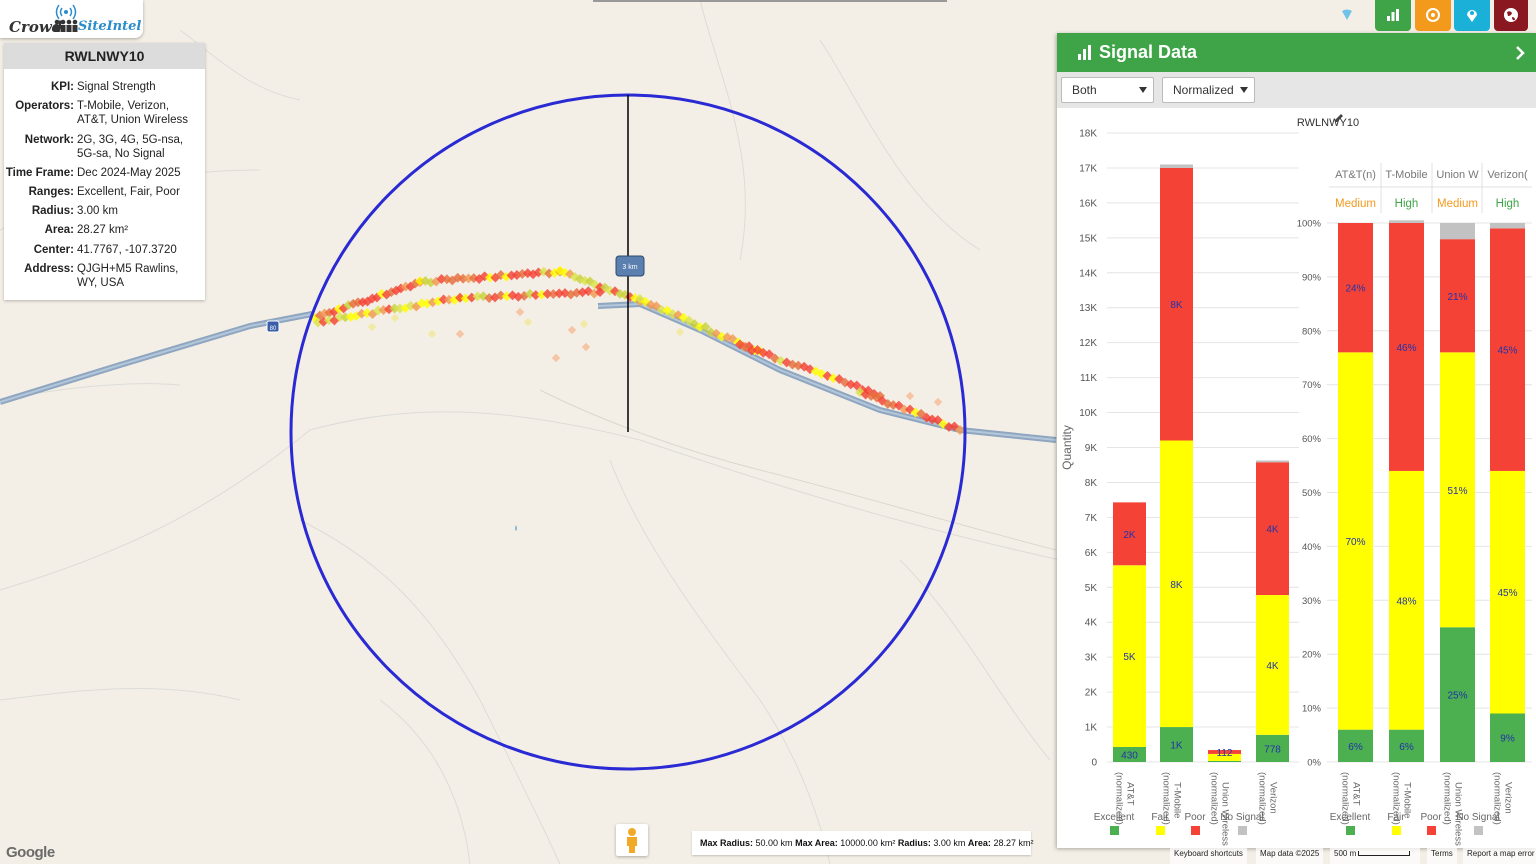 The width and height of the screenshot is (1536, 864). Describe the element at coordinates (1091, 483) in the screenshot. I see `chart1-y-tick: 8K` at that location.